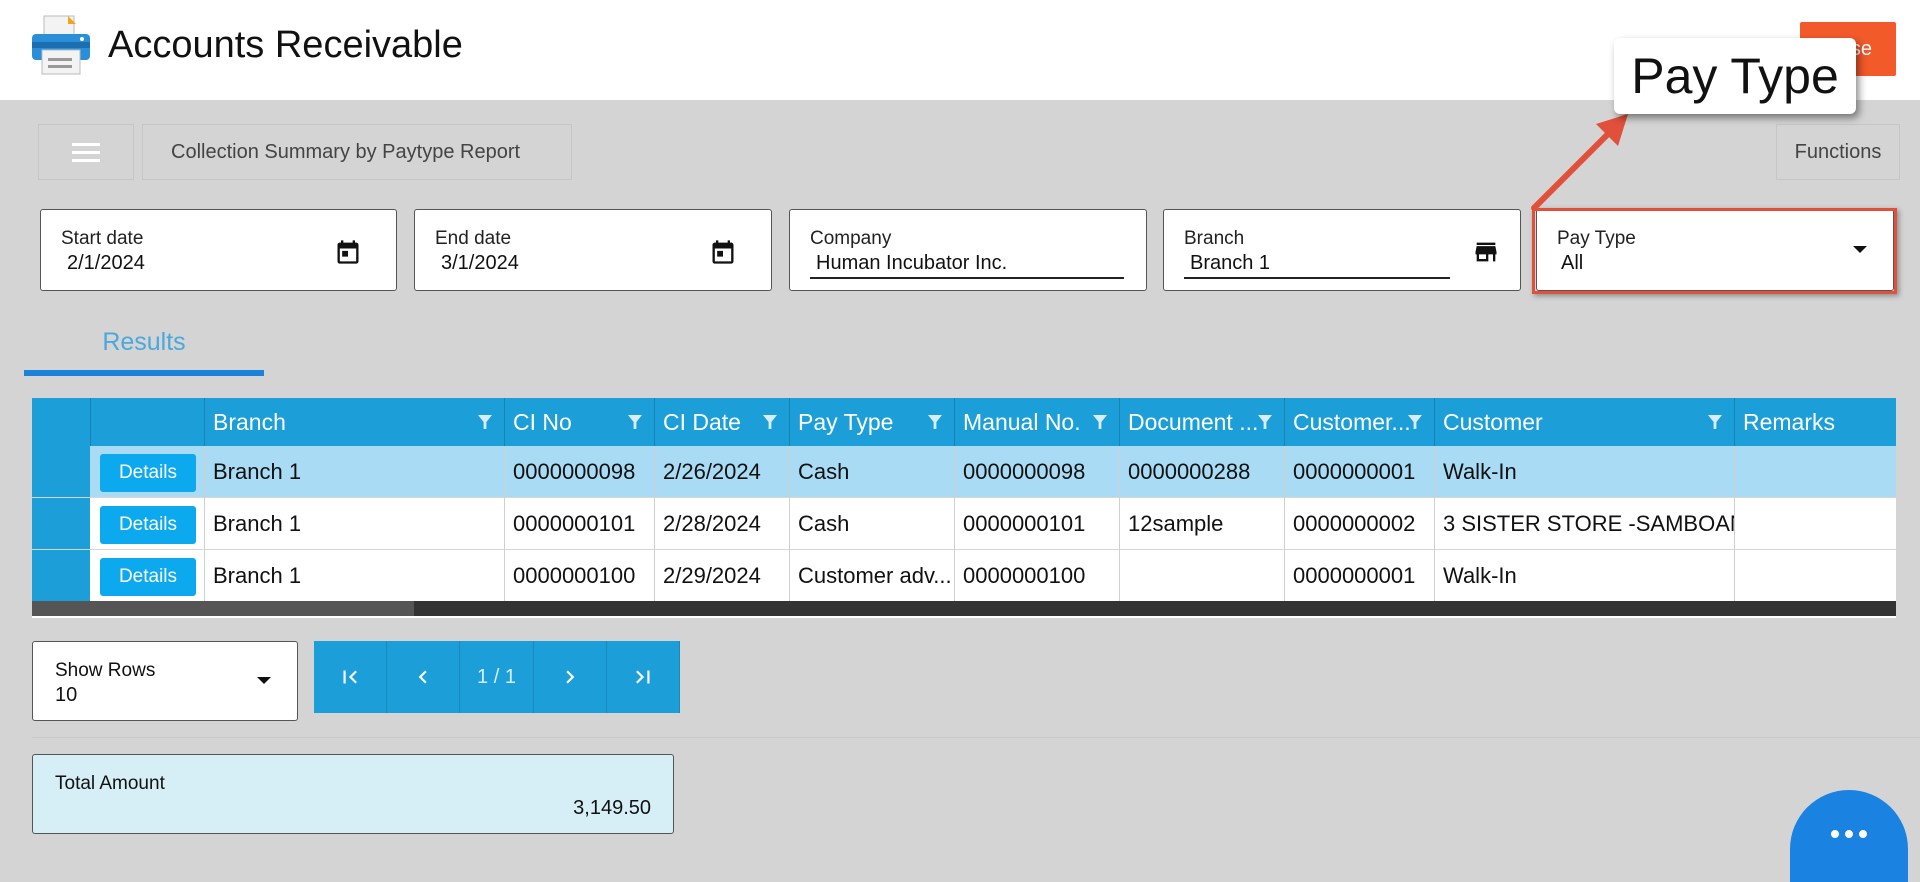 Image resolution: width=1920 pixels, height=882 pixels. Describe the element at coordinates (1838, 152) in the screenshot. I see `functions-button: Functions` at that location.